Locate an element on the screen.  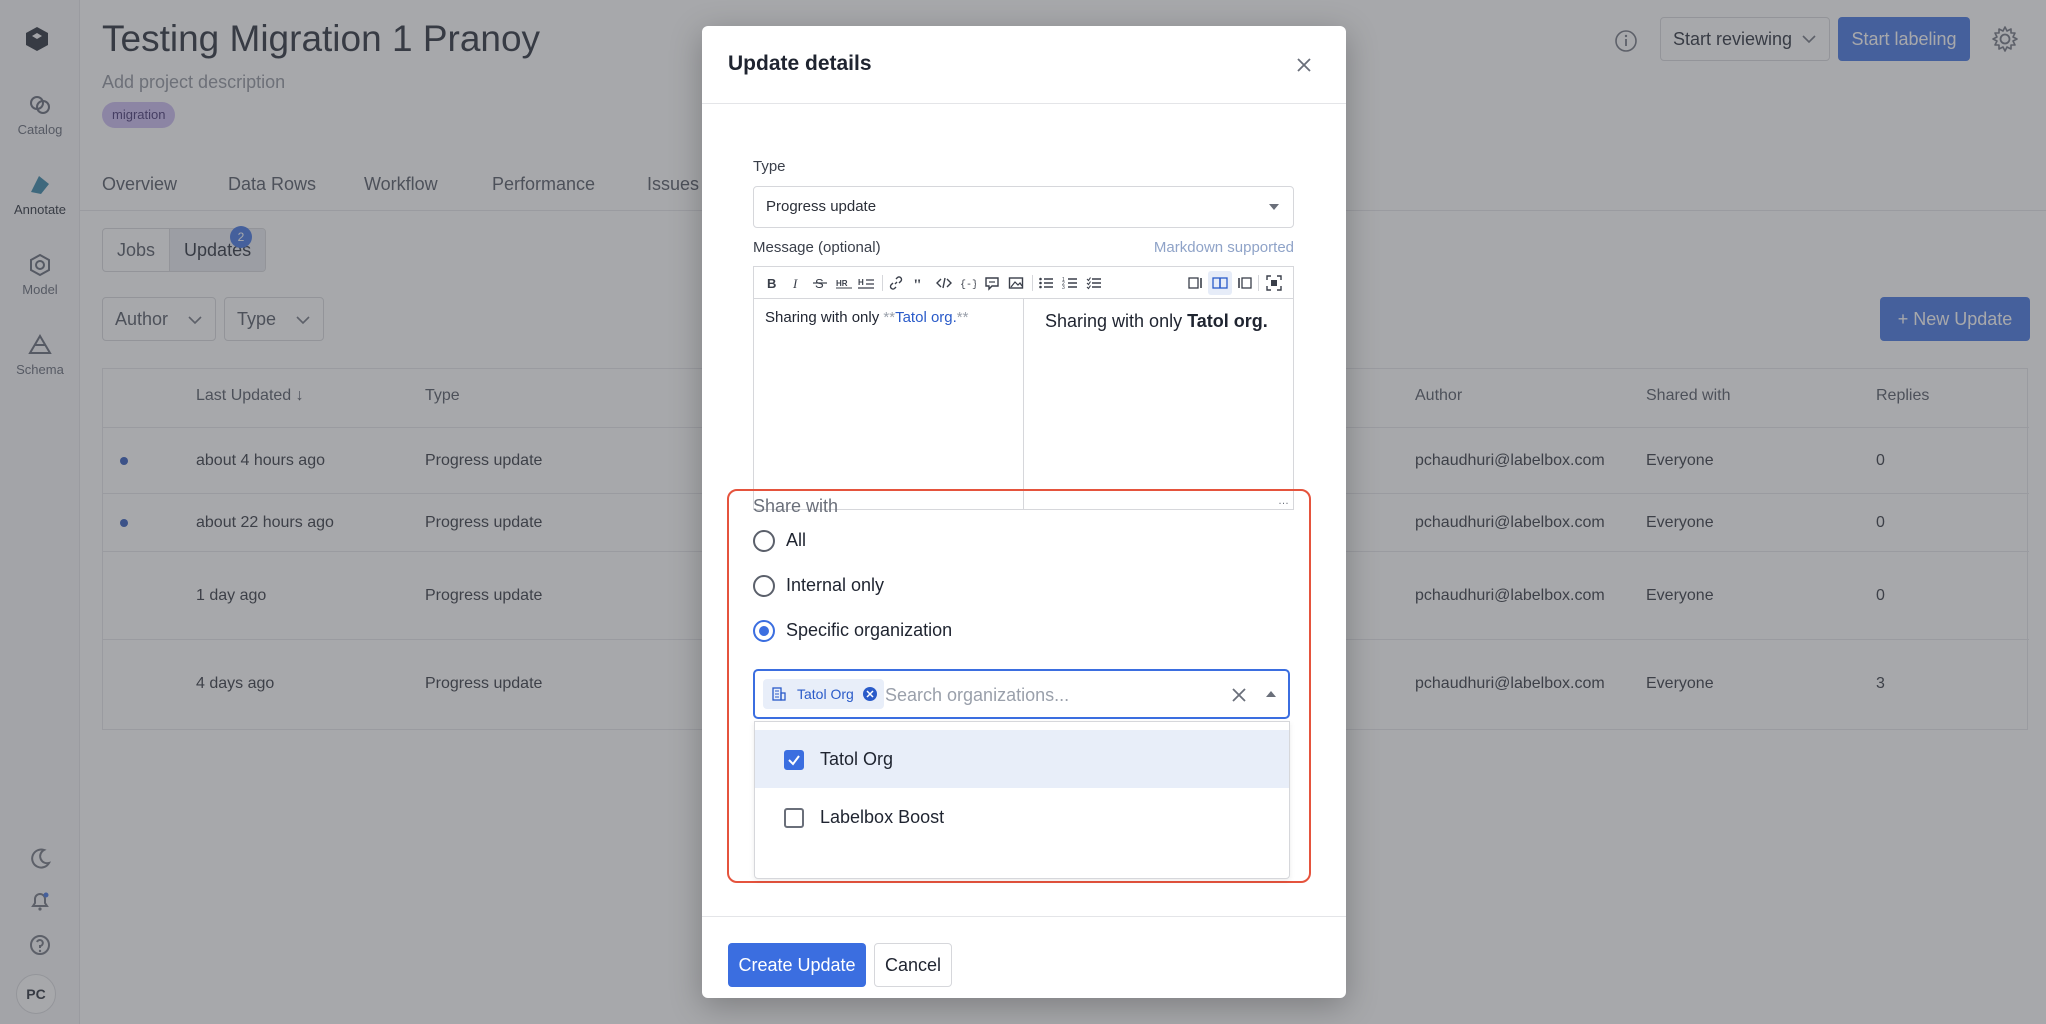
heading-icon: HR is located at coordinates (844, 283).